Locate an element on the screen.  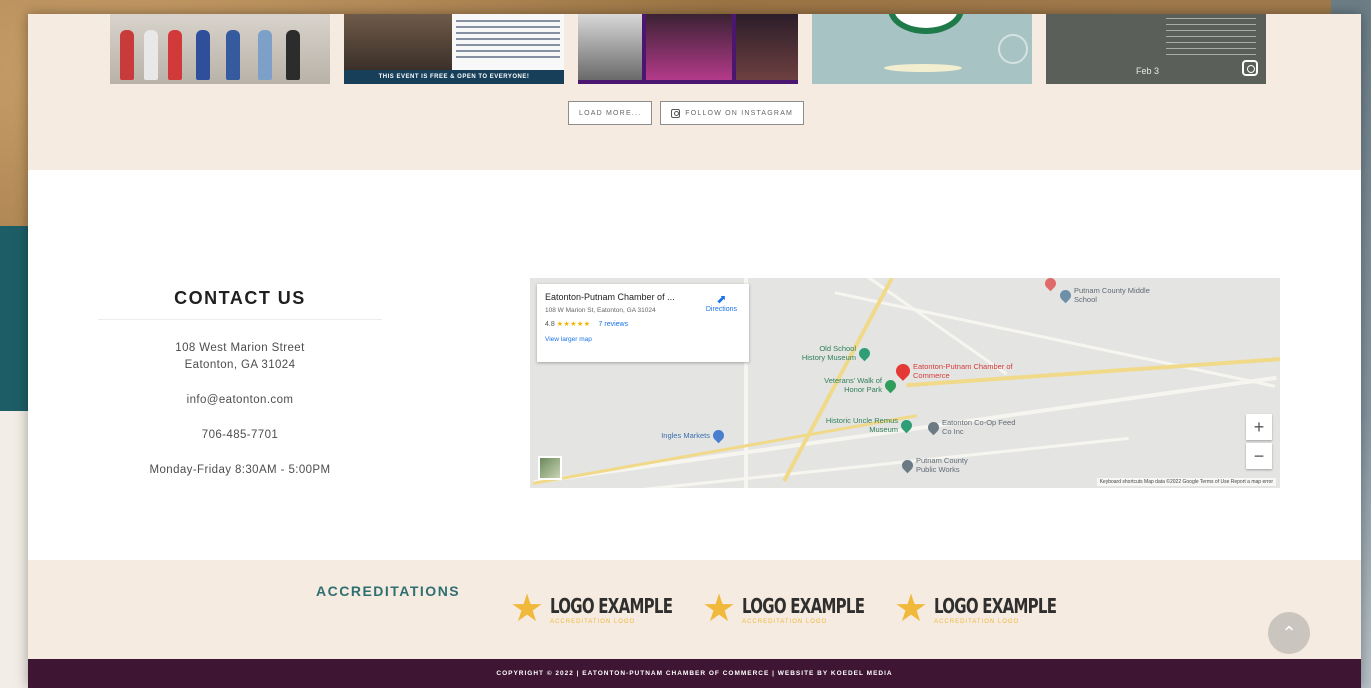
accreditation-logo-3: ★ LOGO EXAMPLE ACCREDITATION LOGO is located at coordinates (995, 609).